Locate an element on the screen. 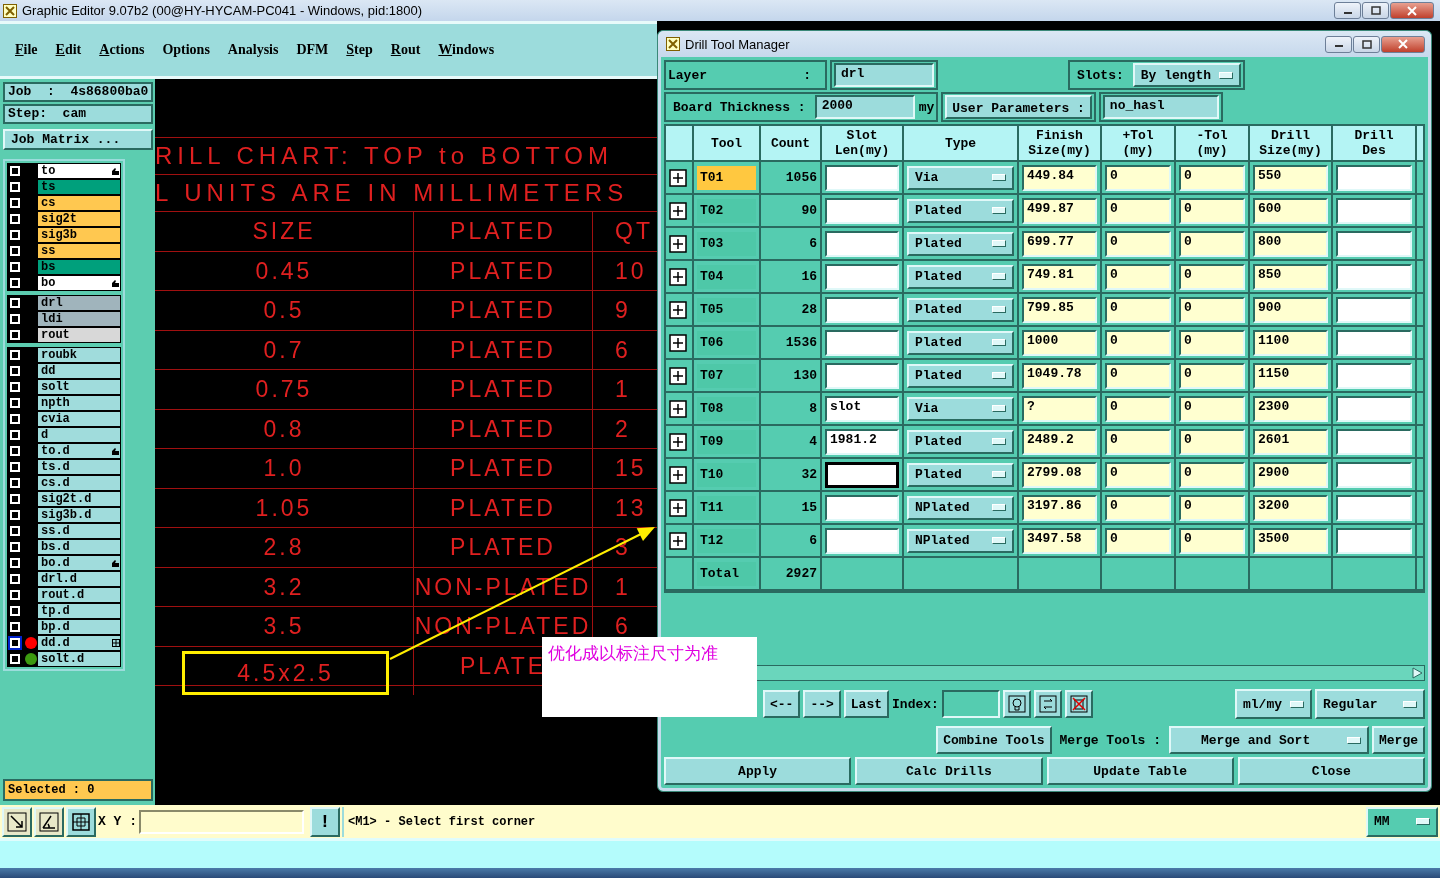  units-dropdown: ml/my is located at coordinates (1273, 704).